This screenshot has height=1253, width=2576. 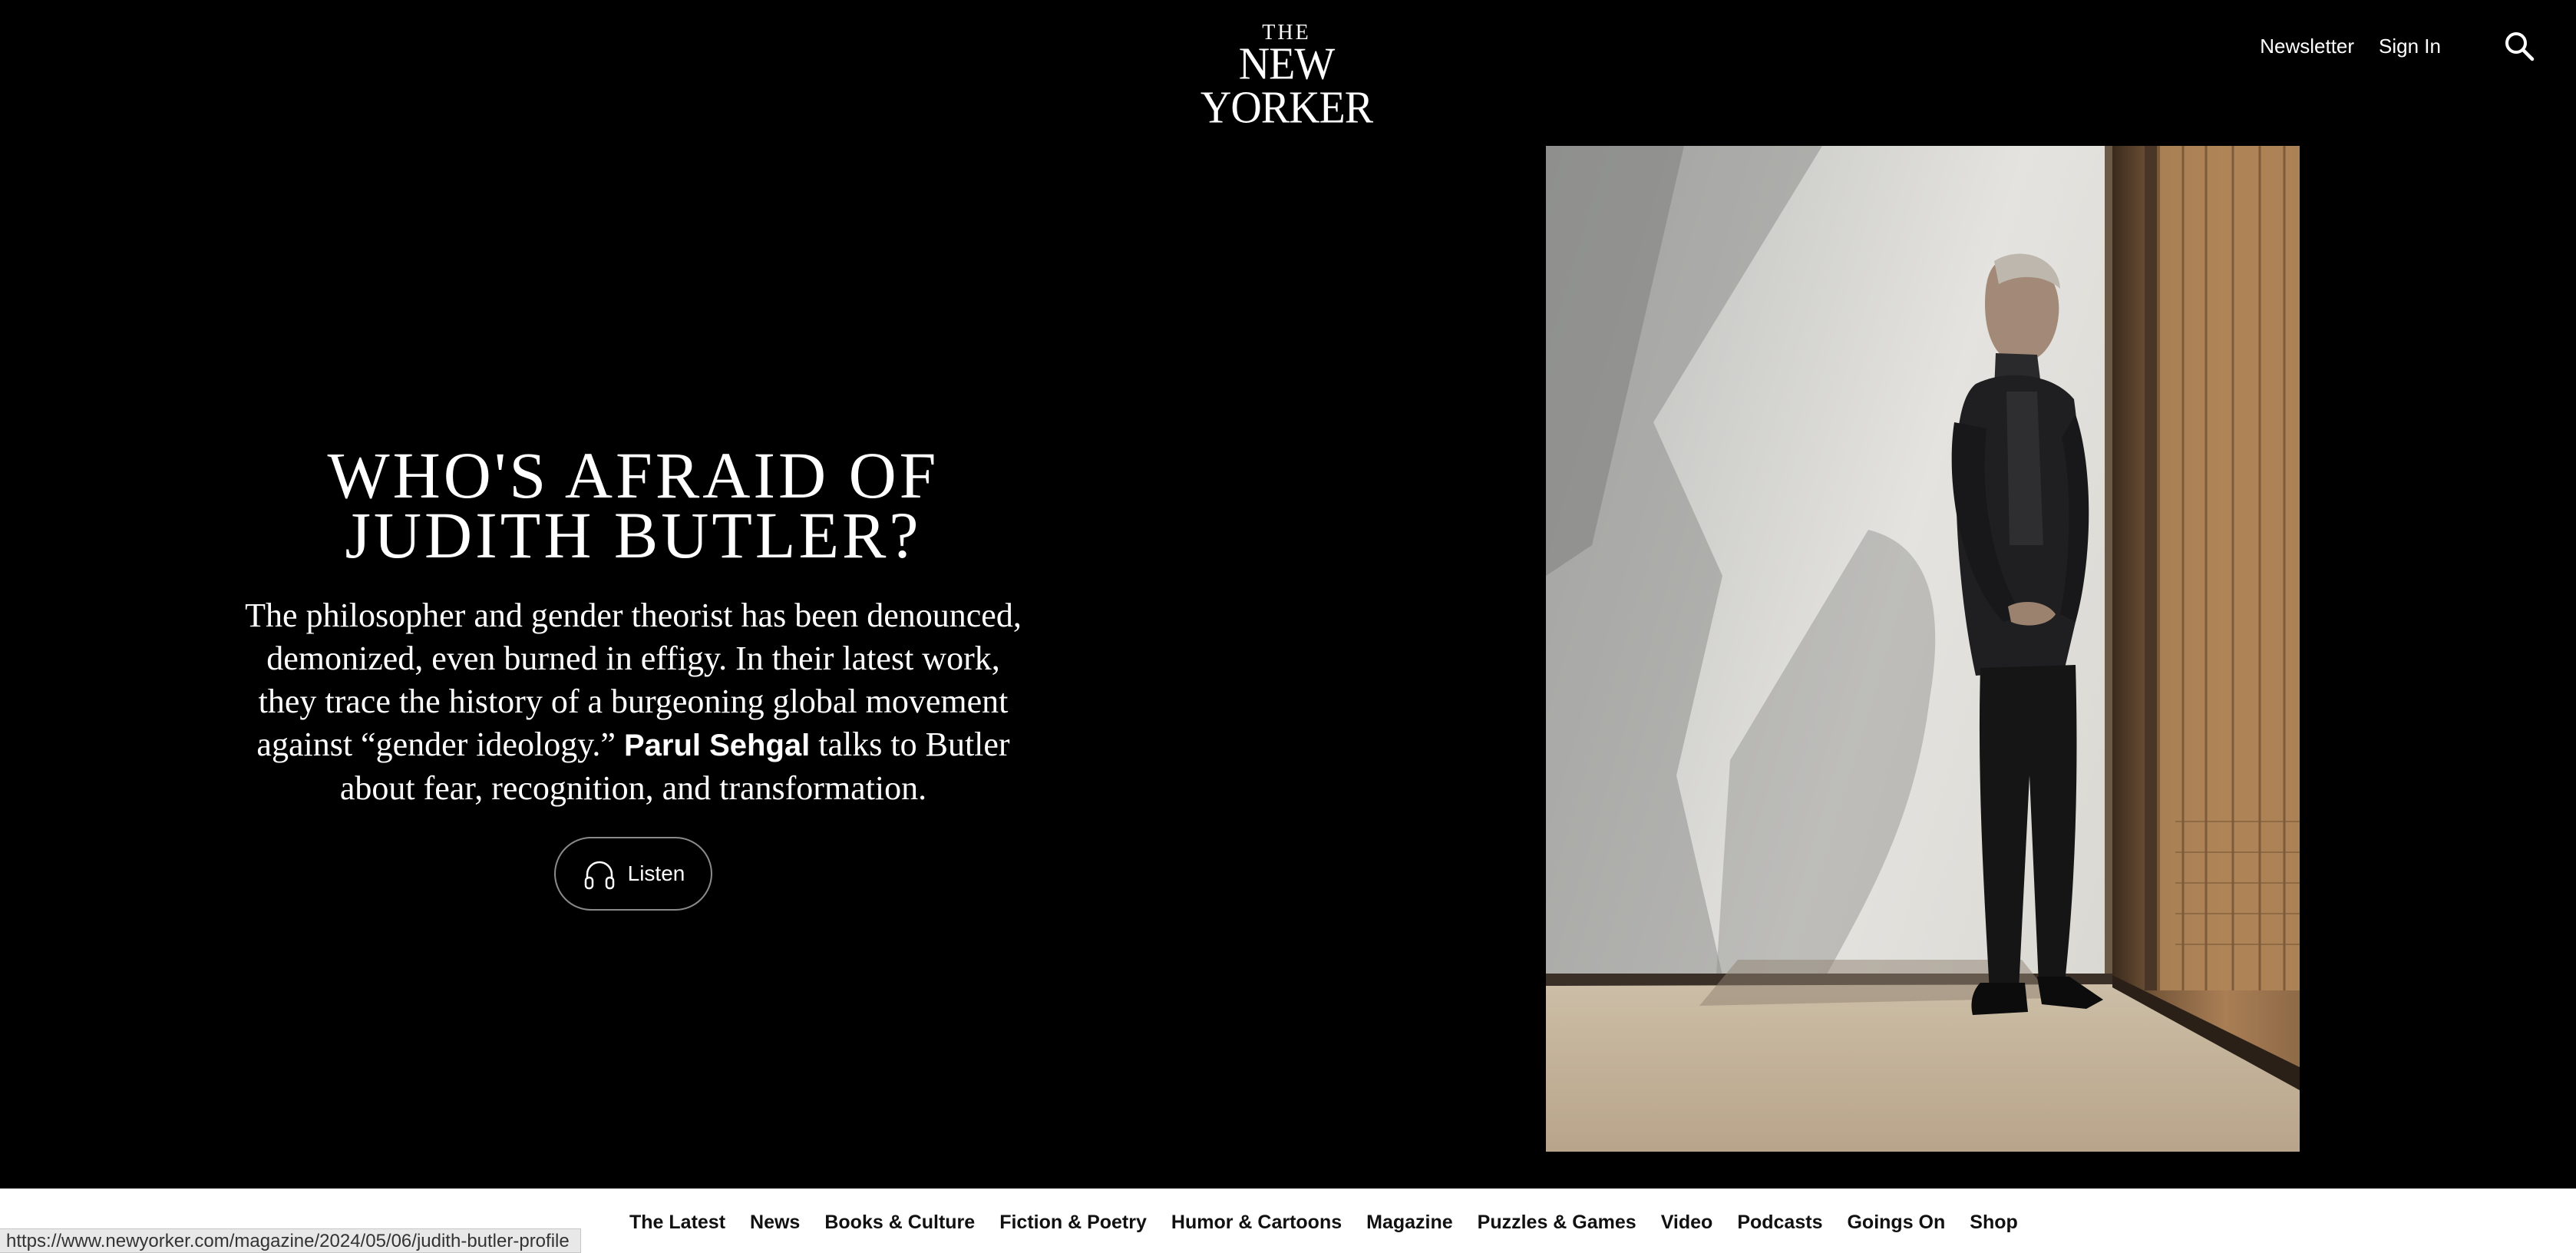 What do you see at coordinates (1256, 1223) in the screenshot?
I see `nav-item-humor-cartoons: Humor & Cartoons` at bounding box center [1256, 1223].